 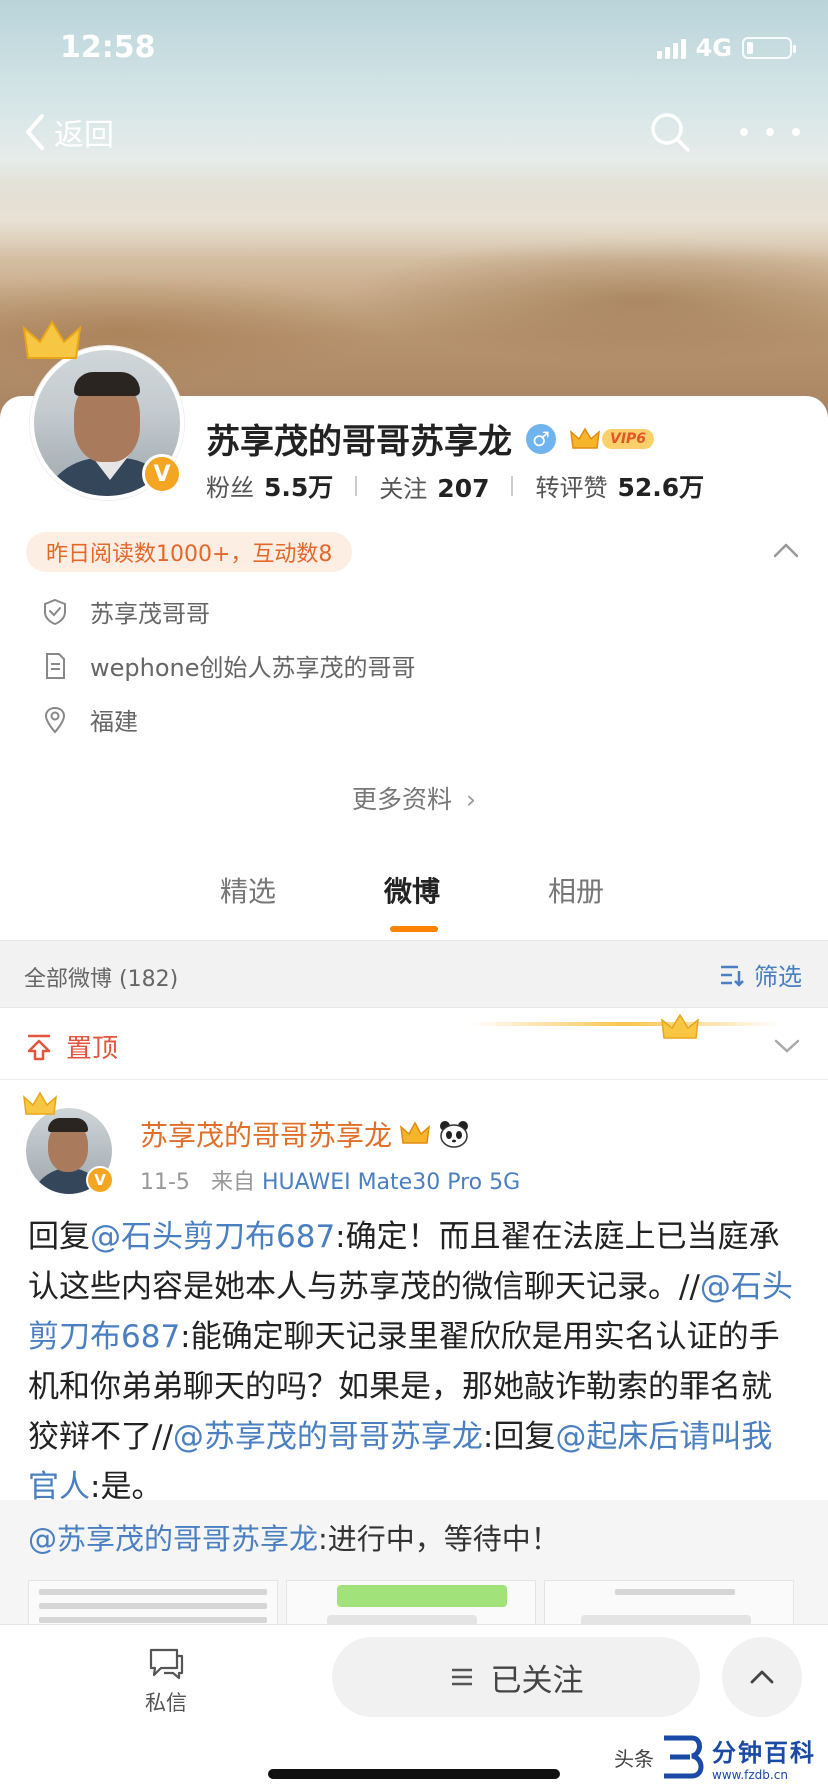 I want to click on vip-level: VIP6, so click(x=628, y=438).